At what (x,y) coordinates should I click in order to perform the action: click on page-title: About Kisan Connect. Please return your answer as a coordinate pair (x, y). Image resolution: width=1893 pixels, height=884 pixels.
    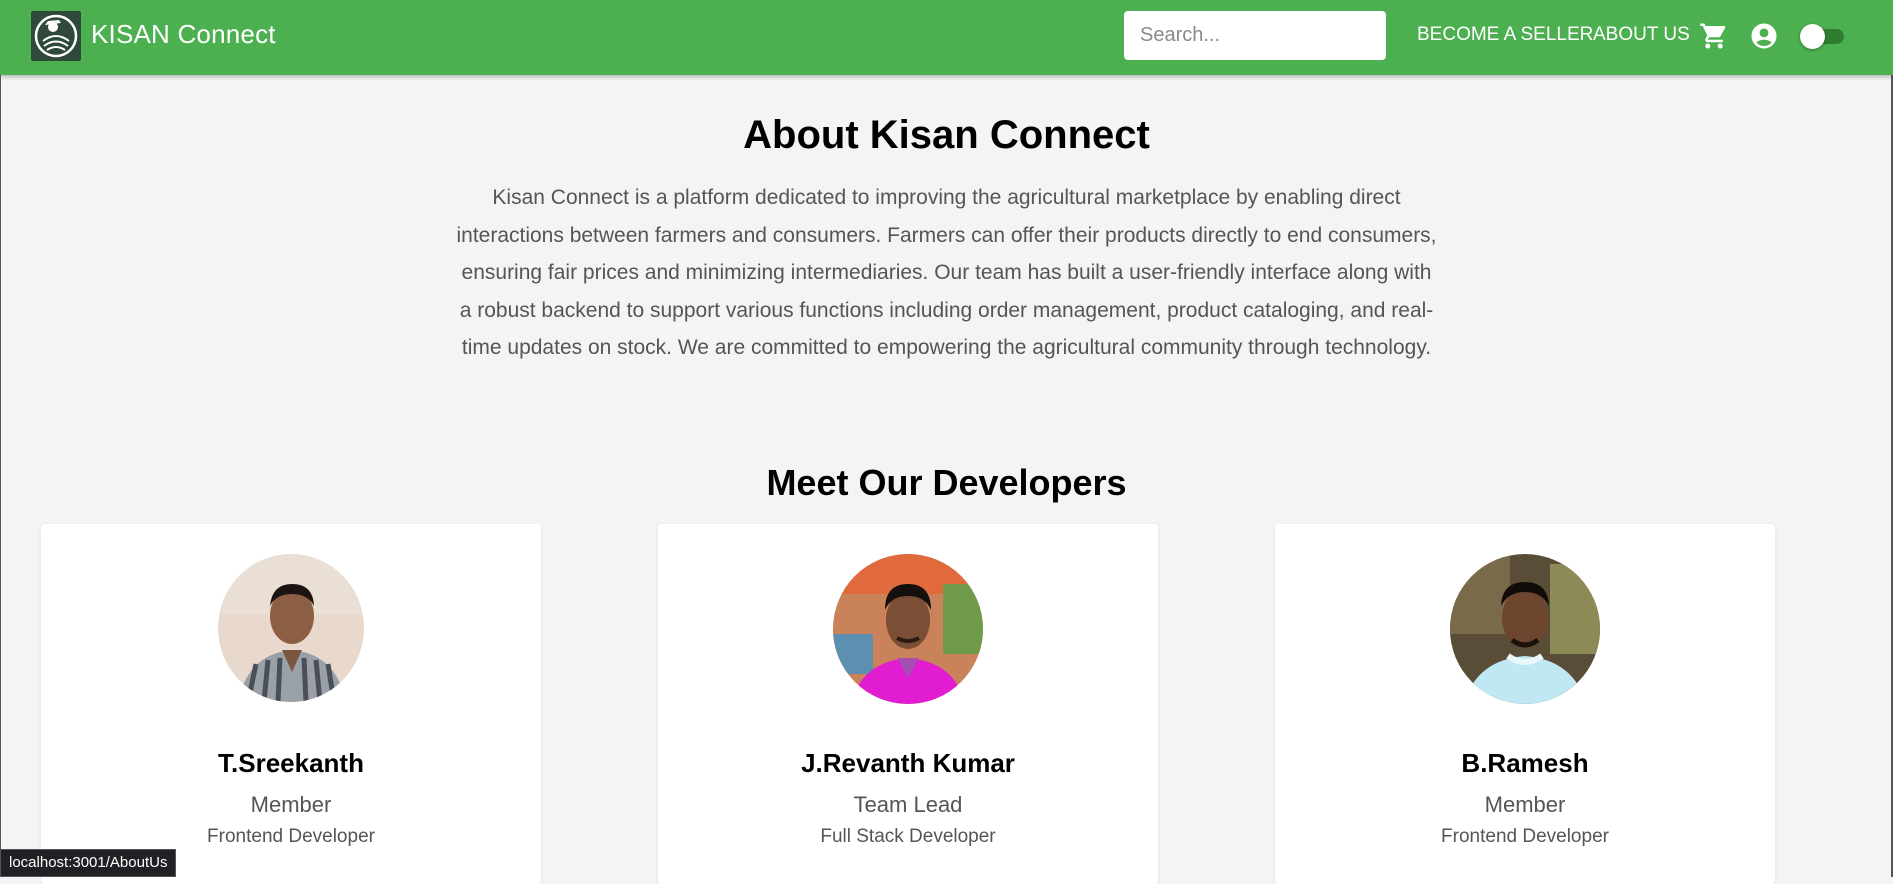
    Looking at the image, I should click on (946, 135).